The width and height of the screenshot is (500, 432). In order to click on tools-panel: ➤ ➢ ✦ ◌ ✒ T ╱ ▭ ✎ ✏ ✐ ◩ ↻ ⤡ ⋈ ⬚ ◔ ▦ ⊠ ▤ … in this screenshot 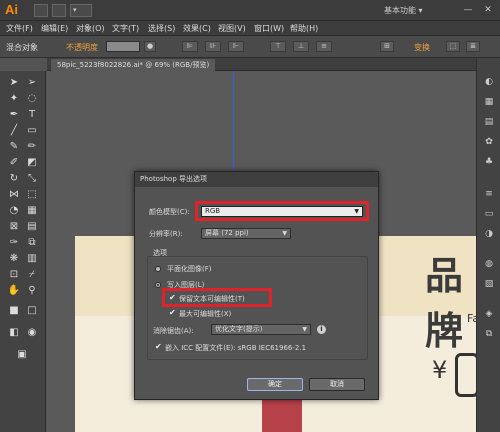, I will do `click(23, 251)`.